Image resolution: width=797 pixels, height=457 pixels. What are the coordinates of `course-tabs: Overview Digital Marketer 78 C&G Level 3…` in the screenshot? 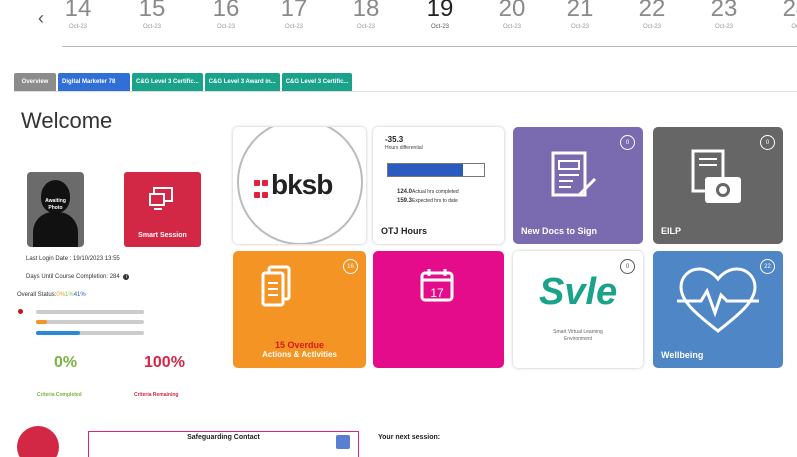 It's located at (183, 82).